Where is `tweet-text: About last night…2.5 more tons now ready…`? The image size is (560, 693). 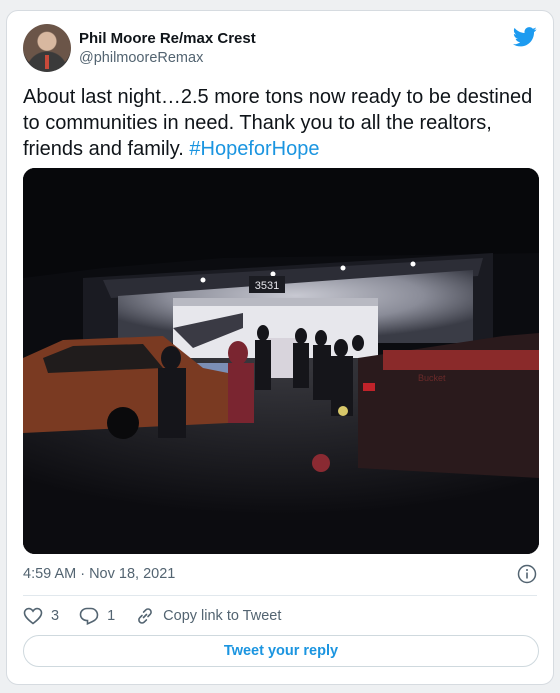
tweet-text: About last night…2.5 more tons now ready… is located at coordinates (281, 123).